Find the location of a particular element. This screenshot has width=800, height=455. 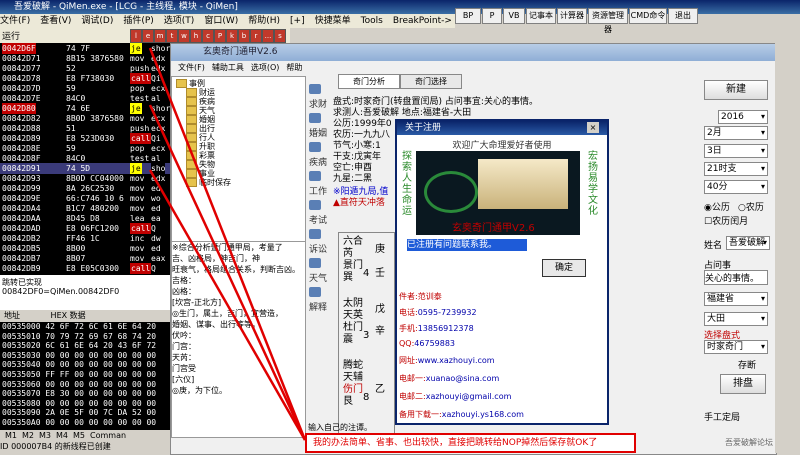

category-button: 婚姻 is located at coordinates (318, 126).